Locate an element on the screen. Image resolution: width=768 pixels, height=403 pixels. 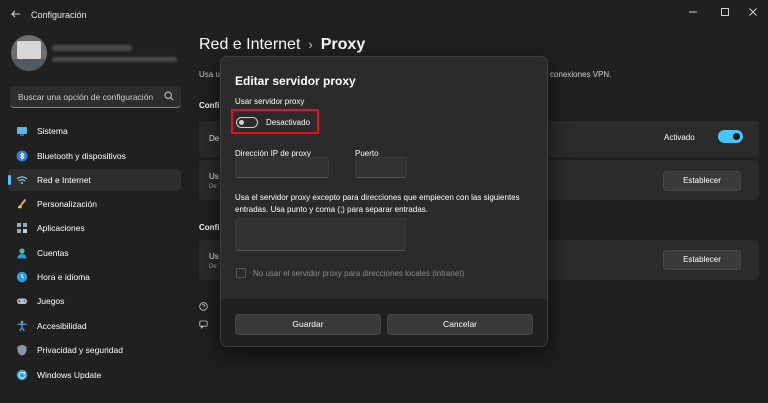
help-icon is located at coordinates (203, 306).